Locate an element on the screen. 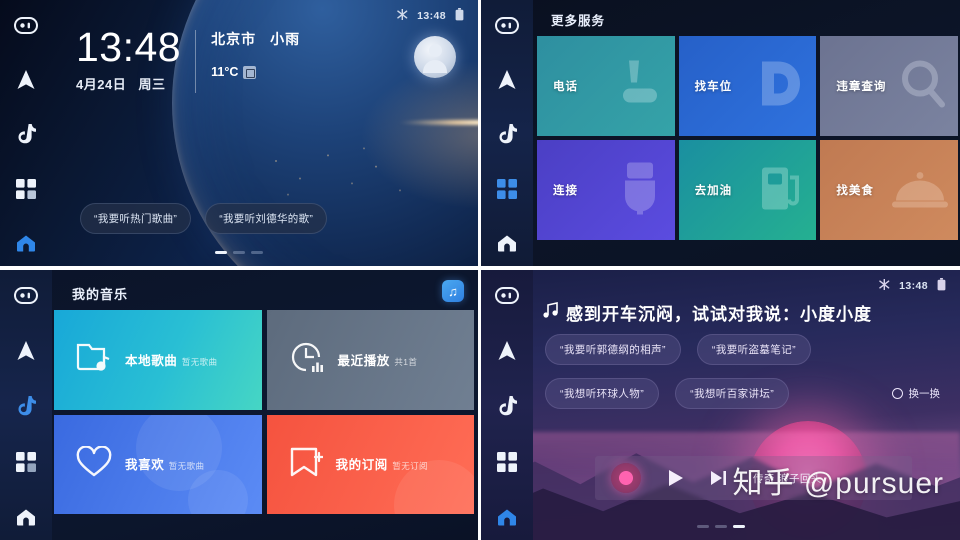 This screenshot has width=960, height=540. clock-weather-widget: 13:48 4月24日 周三 北京市 小雨 11°C is located at coordinates (188, 59).